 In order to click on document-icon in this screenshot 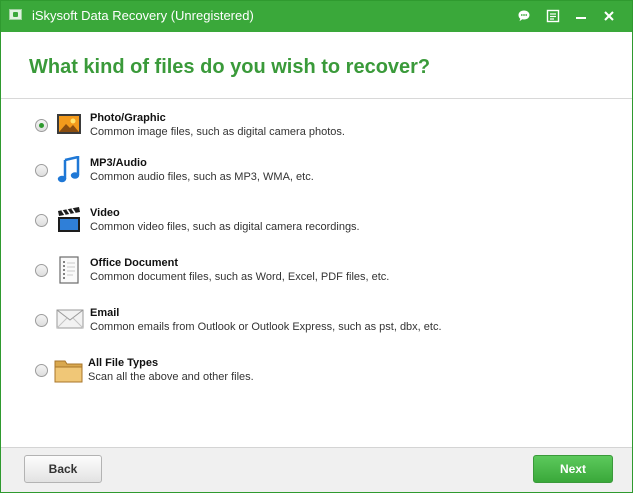, I will do `click(70, 270)`.